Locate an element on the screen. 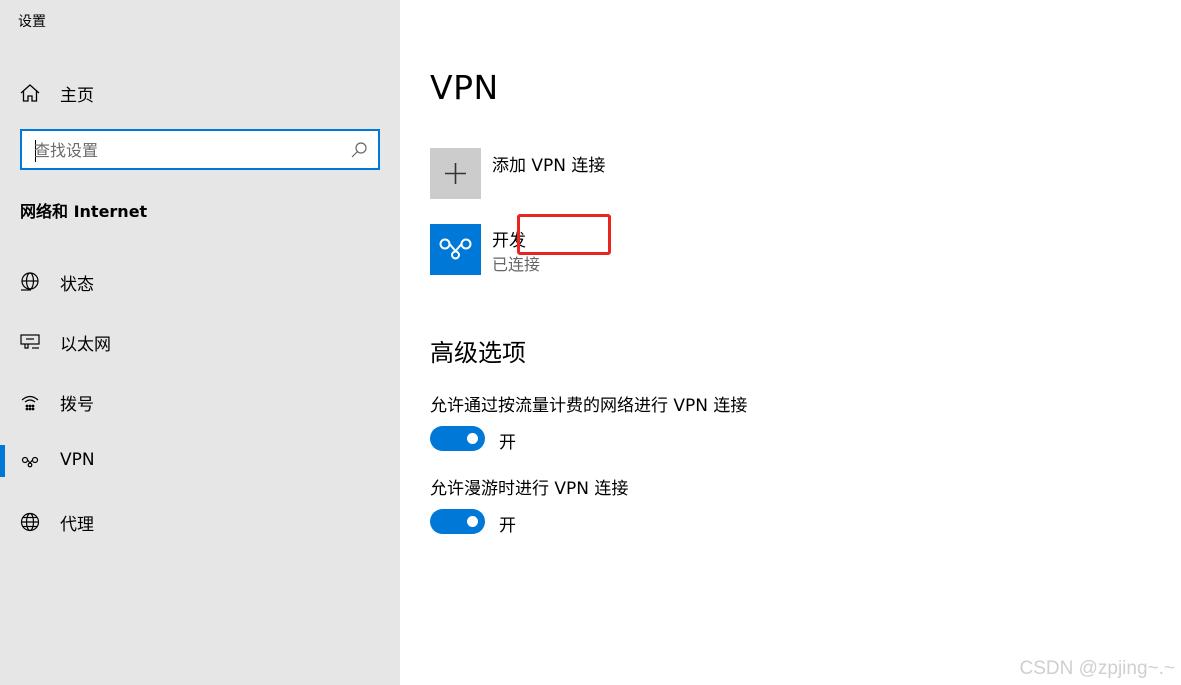 The width and height of the screenshot is (1181, 685). search-box is located at coordinates (200, 149).